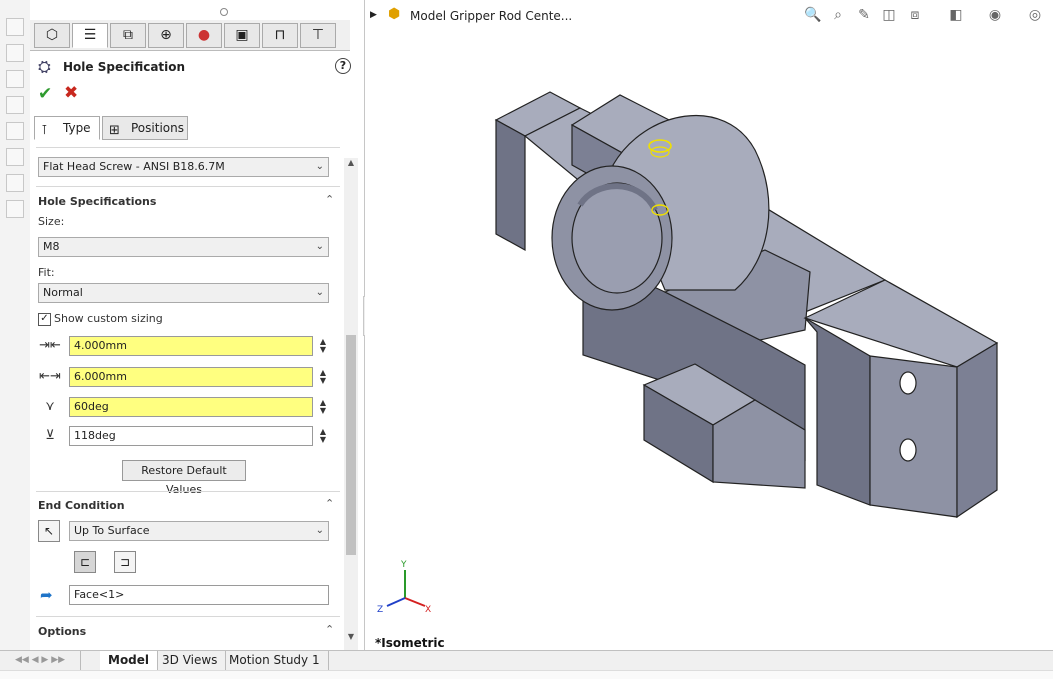 This screenshot has width=1053, height=679. Describe the element at coordinates (889, 15) in the screenshot. I see `section-view-icon: ◫` at that location.